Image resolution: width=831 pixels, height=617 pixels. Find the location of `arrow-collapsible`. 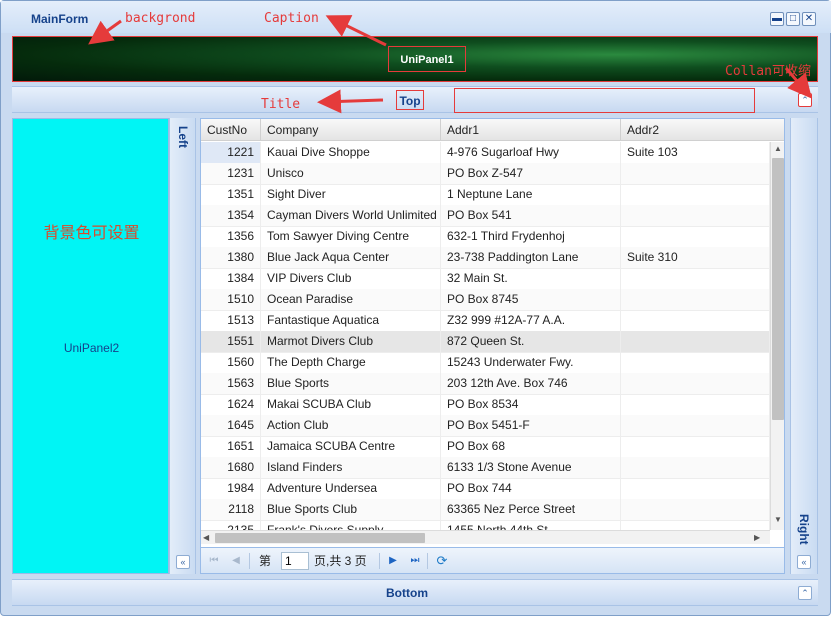

arrow-collapsible is located at coordinates (798, 83).